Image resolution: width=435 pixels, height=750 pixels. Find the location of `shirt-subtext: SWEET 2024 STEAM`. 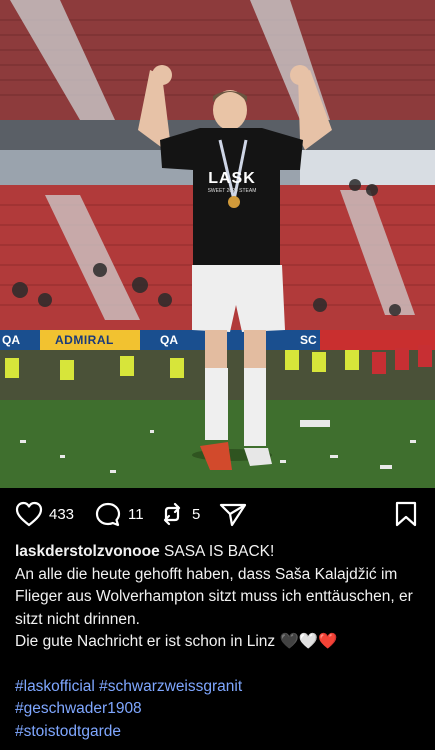

shirt-subtext: SWEET 2024 STEAM is located at coordinates (232, 191).